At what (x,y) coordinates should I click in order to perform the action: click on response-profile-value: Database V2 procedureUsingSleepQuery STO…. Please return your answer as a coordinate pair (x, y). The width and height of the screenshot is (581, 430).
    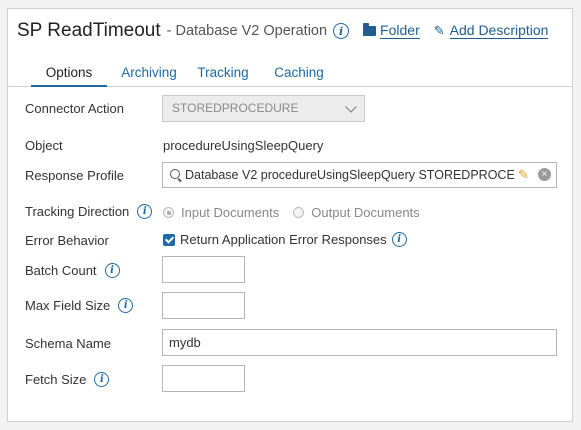
    Looking at the image, I should click on (350, 175).